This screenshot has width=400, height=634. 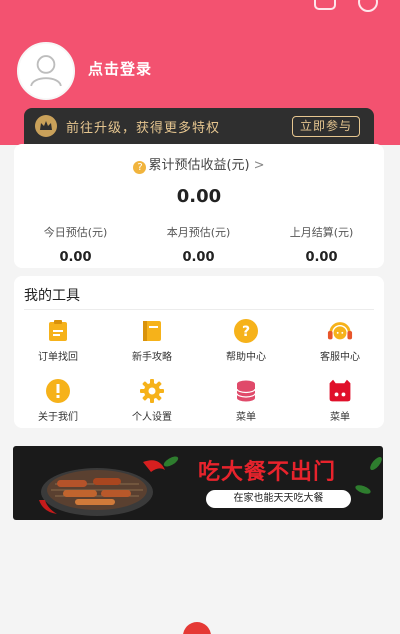 I want to click on floating-decoration, so click(x=197, y=628).